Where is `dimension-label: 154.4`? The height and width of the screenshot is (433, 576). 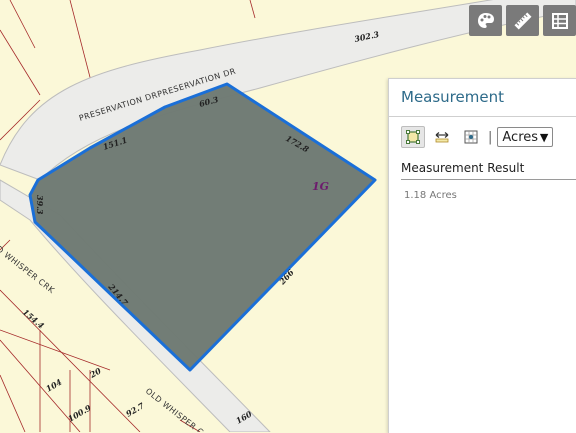 dimension-label: 154.4 is located at coordinates (34, 319).